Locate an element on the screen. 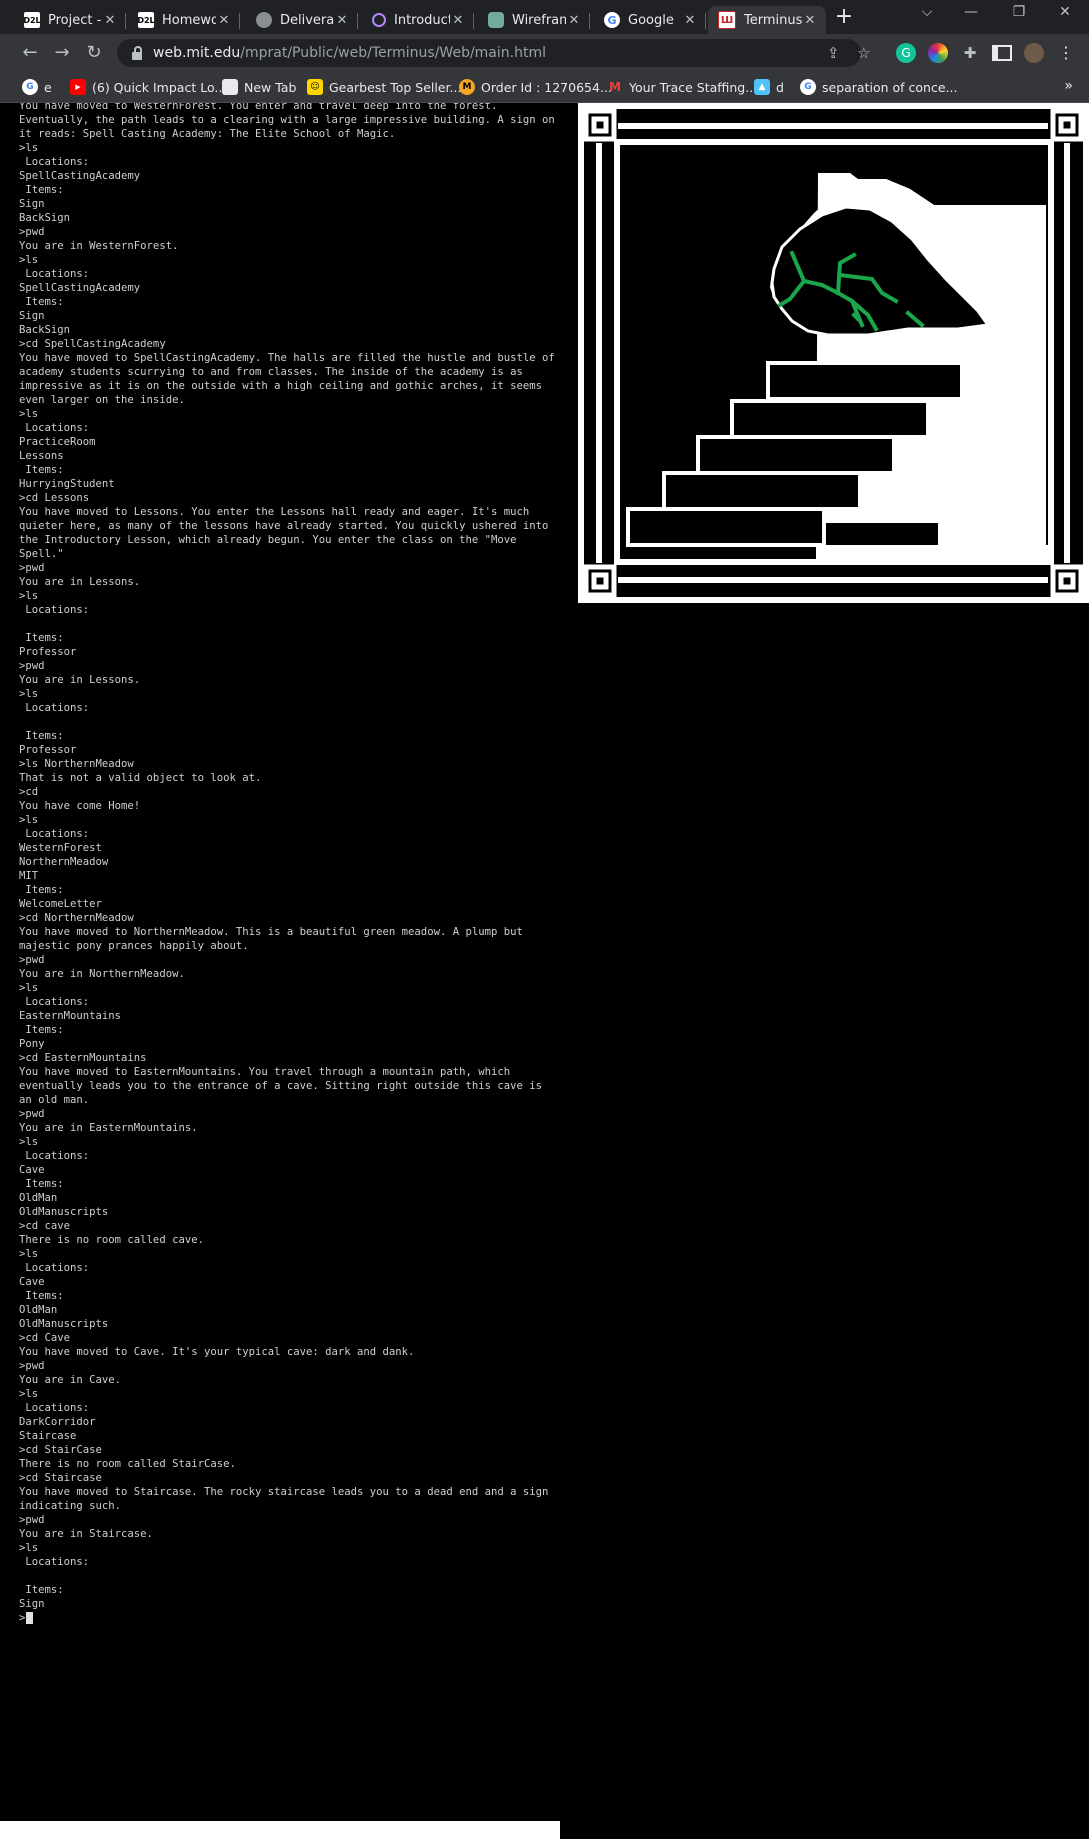  window-close-icon: ✕ is located at coordinates (1065, 12).